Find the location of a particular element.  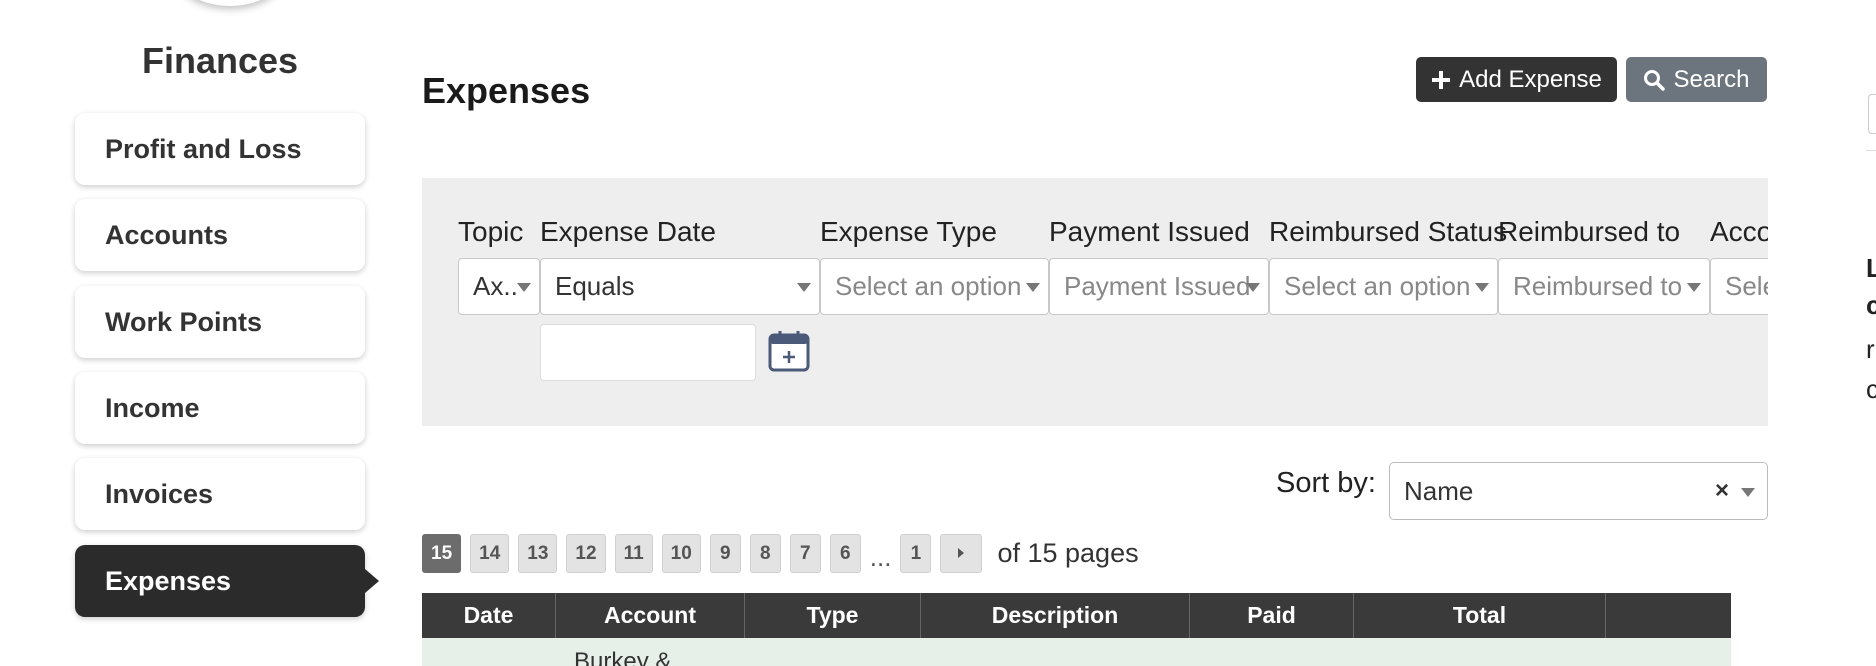

sidebar-item-work-points: Work Points is located at coordinates (220, 322).